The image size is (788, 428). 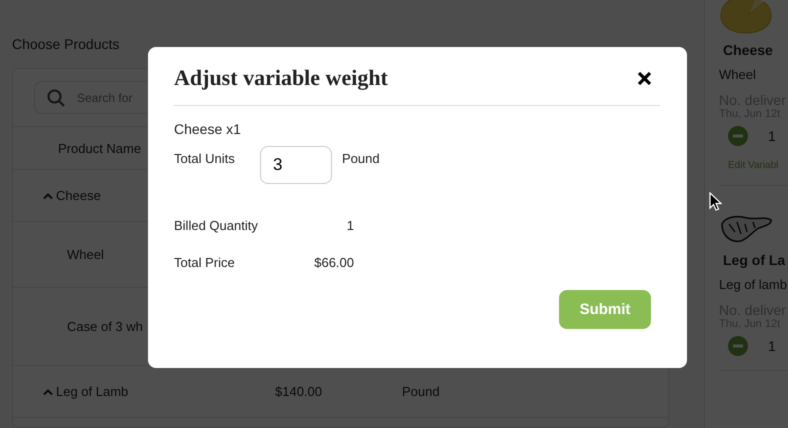 I want to click on price-label: Total Price, so click(x=205, y=262).